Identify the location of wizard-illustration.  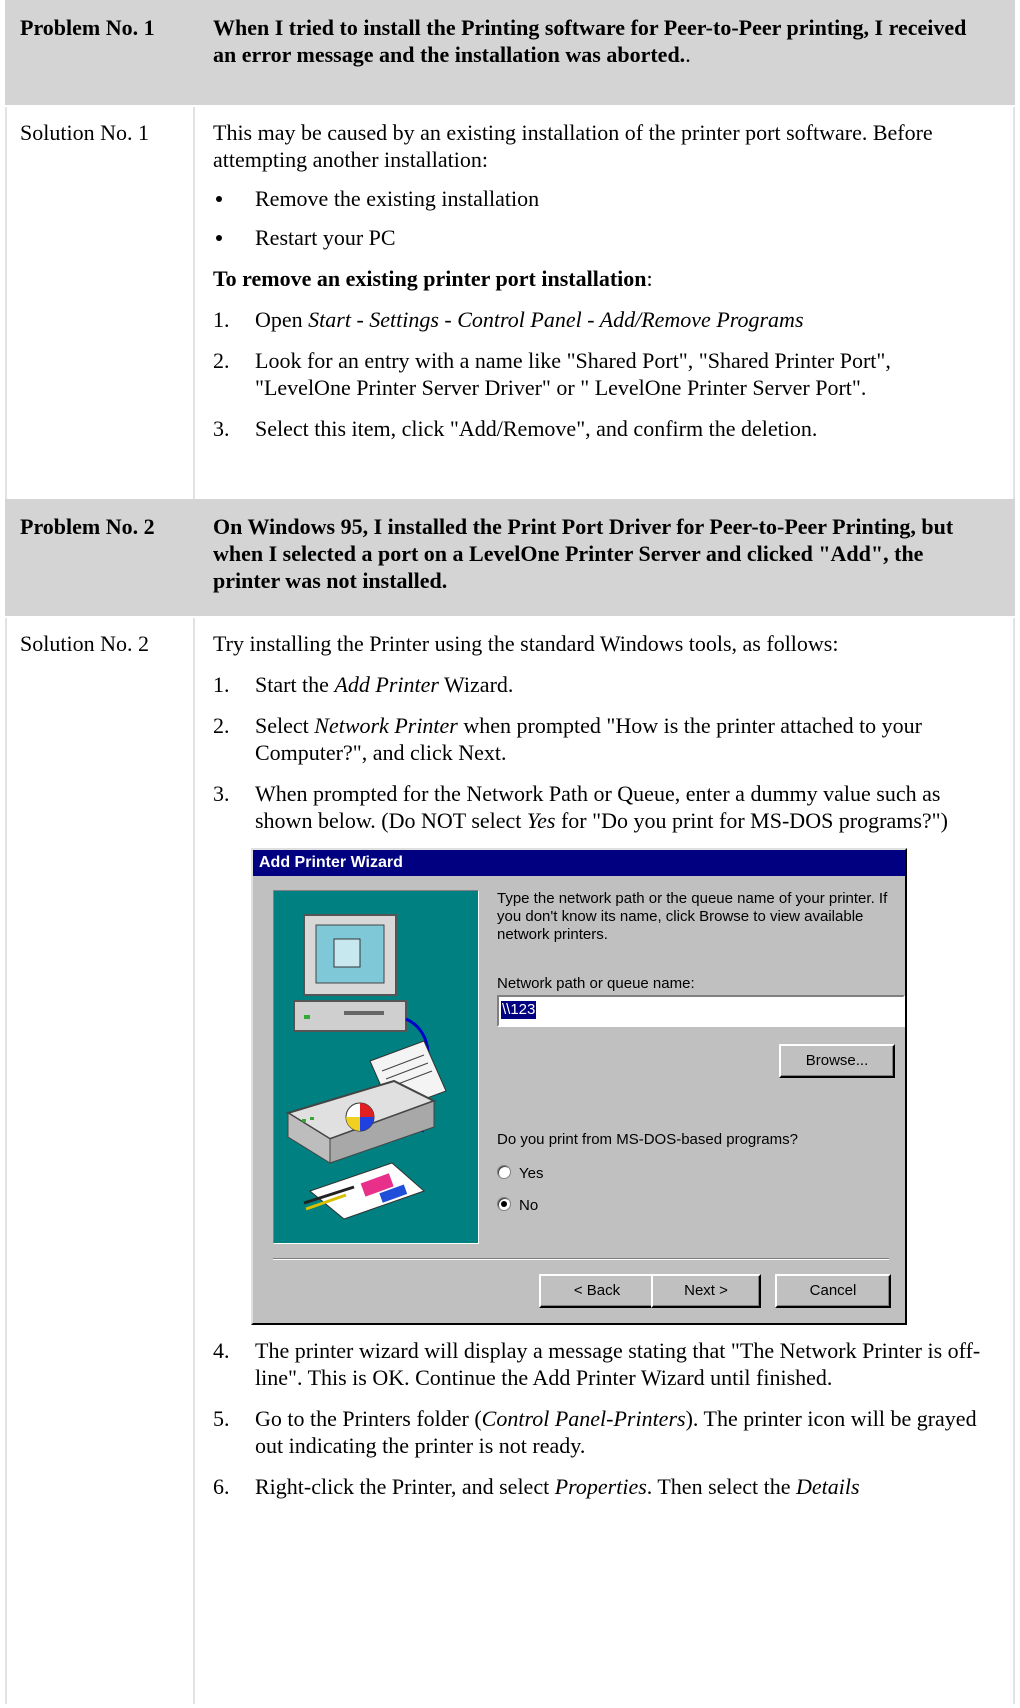
(376, 1067).